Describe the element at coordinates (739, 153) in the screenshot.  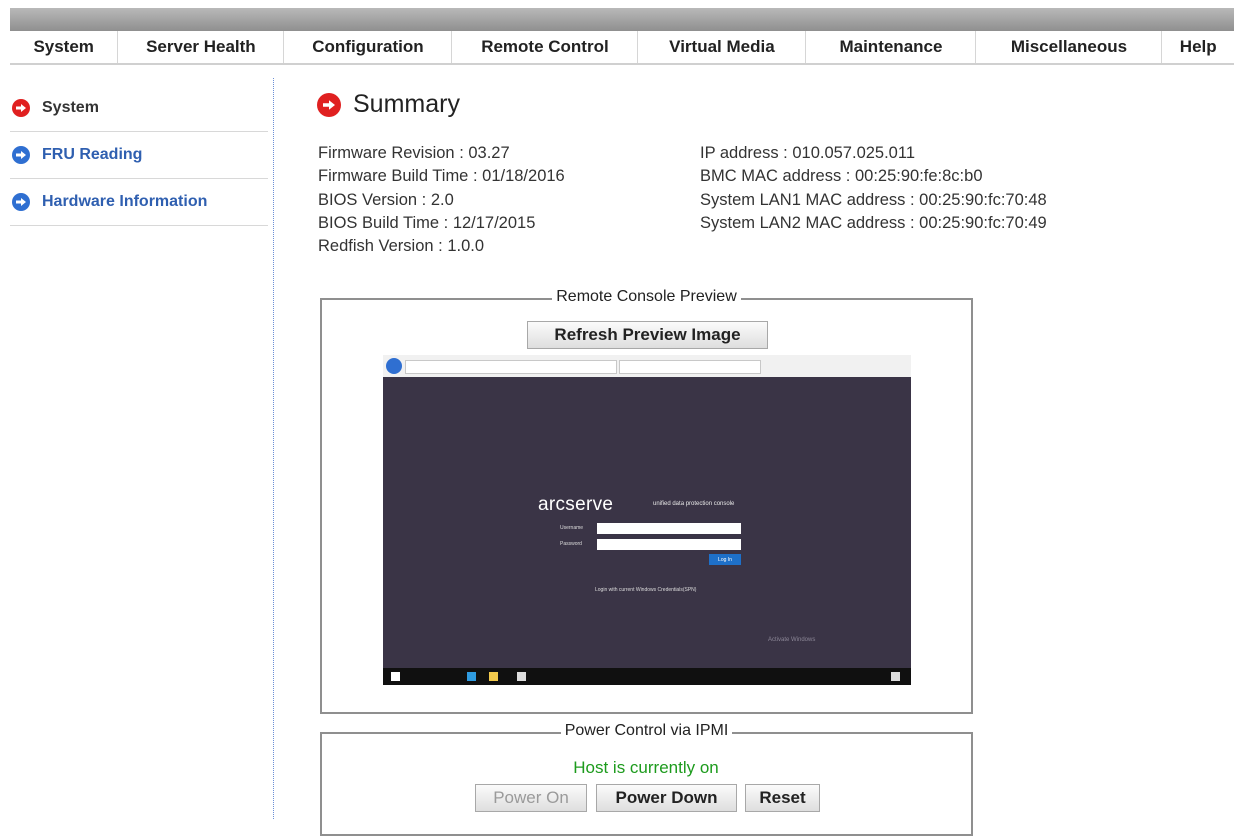
I see `info-label: IP address` at that location.